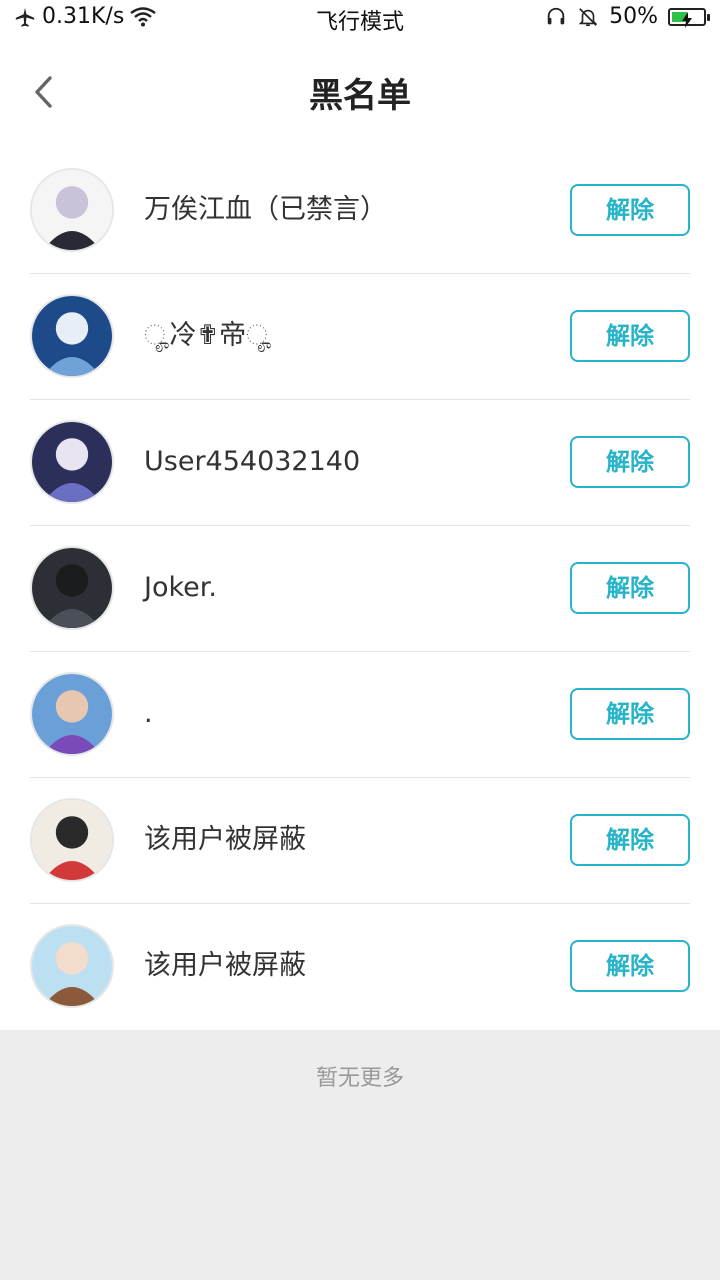 The height and width of the screenshot is (1280, 720). I want to click on no-more-label: 暂无更多, so click(359, 1078).